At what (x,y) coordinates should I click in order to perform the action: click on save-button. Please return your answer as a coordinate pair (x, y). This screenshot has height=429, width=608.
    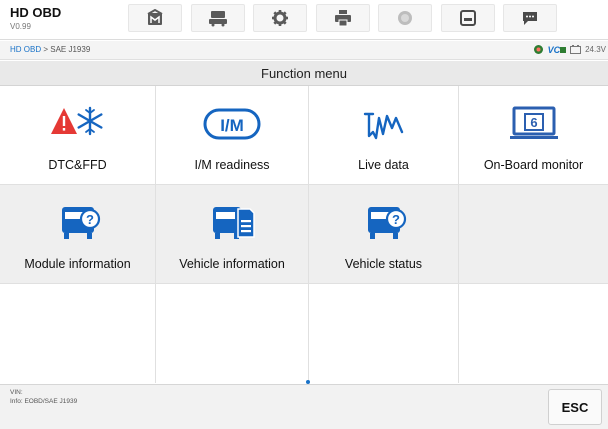
    Looking at the image, I should click on (468, 18).